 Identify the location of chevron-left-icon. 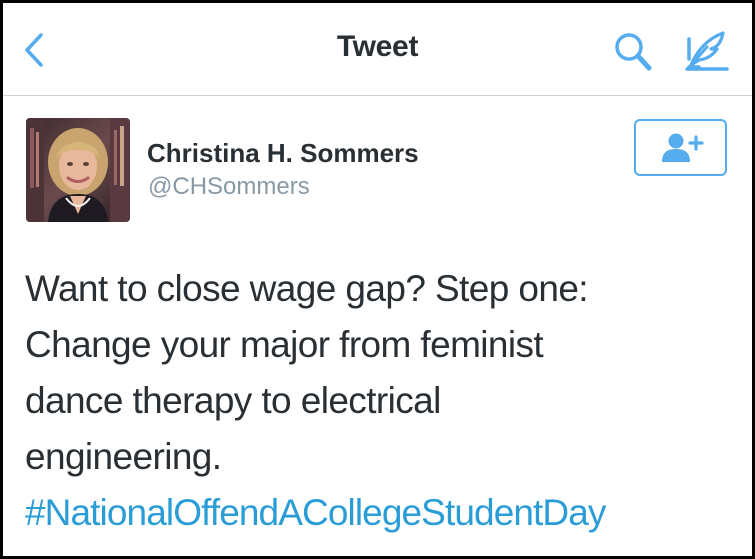
(34, 50).